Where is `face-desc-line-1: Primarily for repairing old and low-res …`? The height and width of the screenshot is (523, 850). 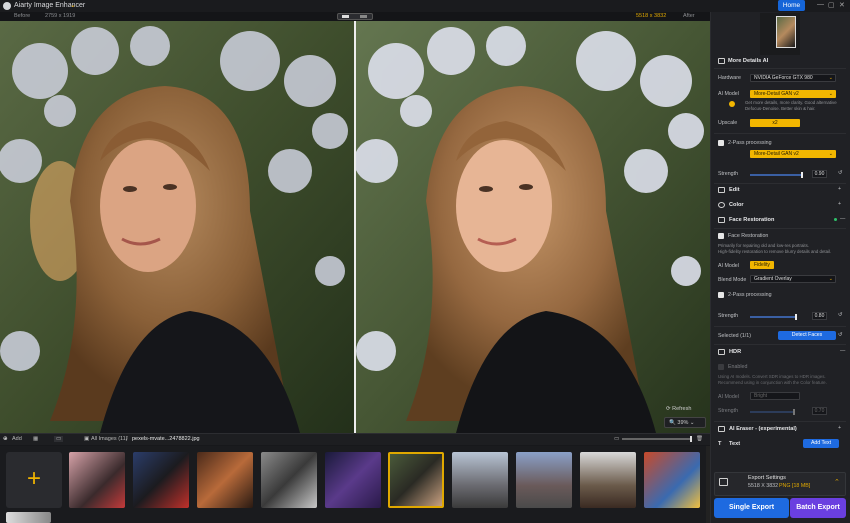
face-desc-line-1: Primarily for repairing old and low-res … is located at coordinates (764, 245).